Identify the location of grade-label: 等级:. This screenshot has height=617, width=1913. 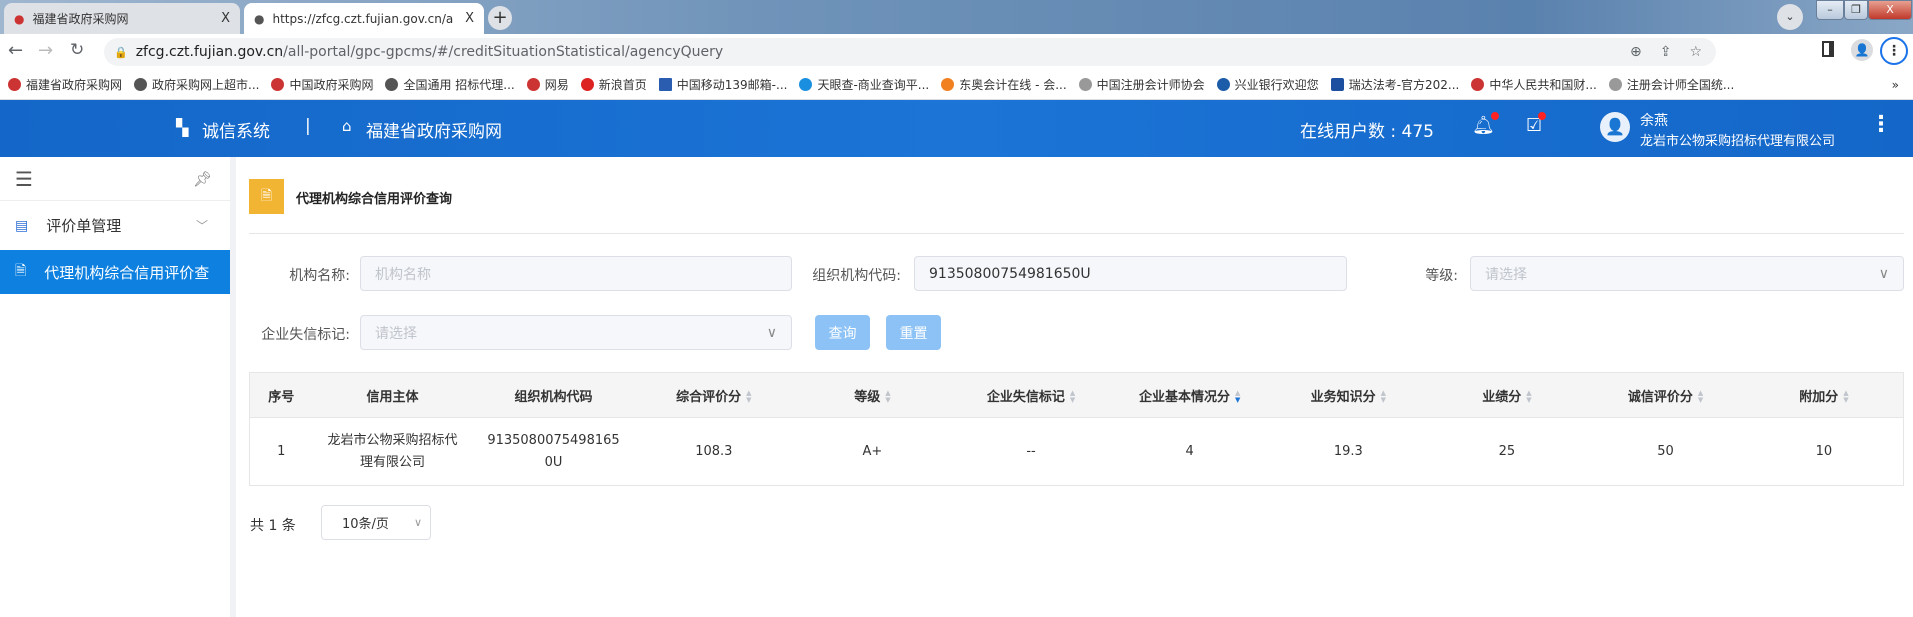
(1441, 276).